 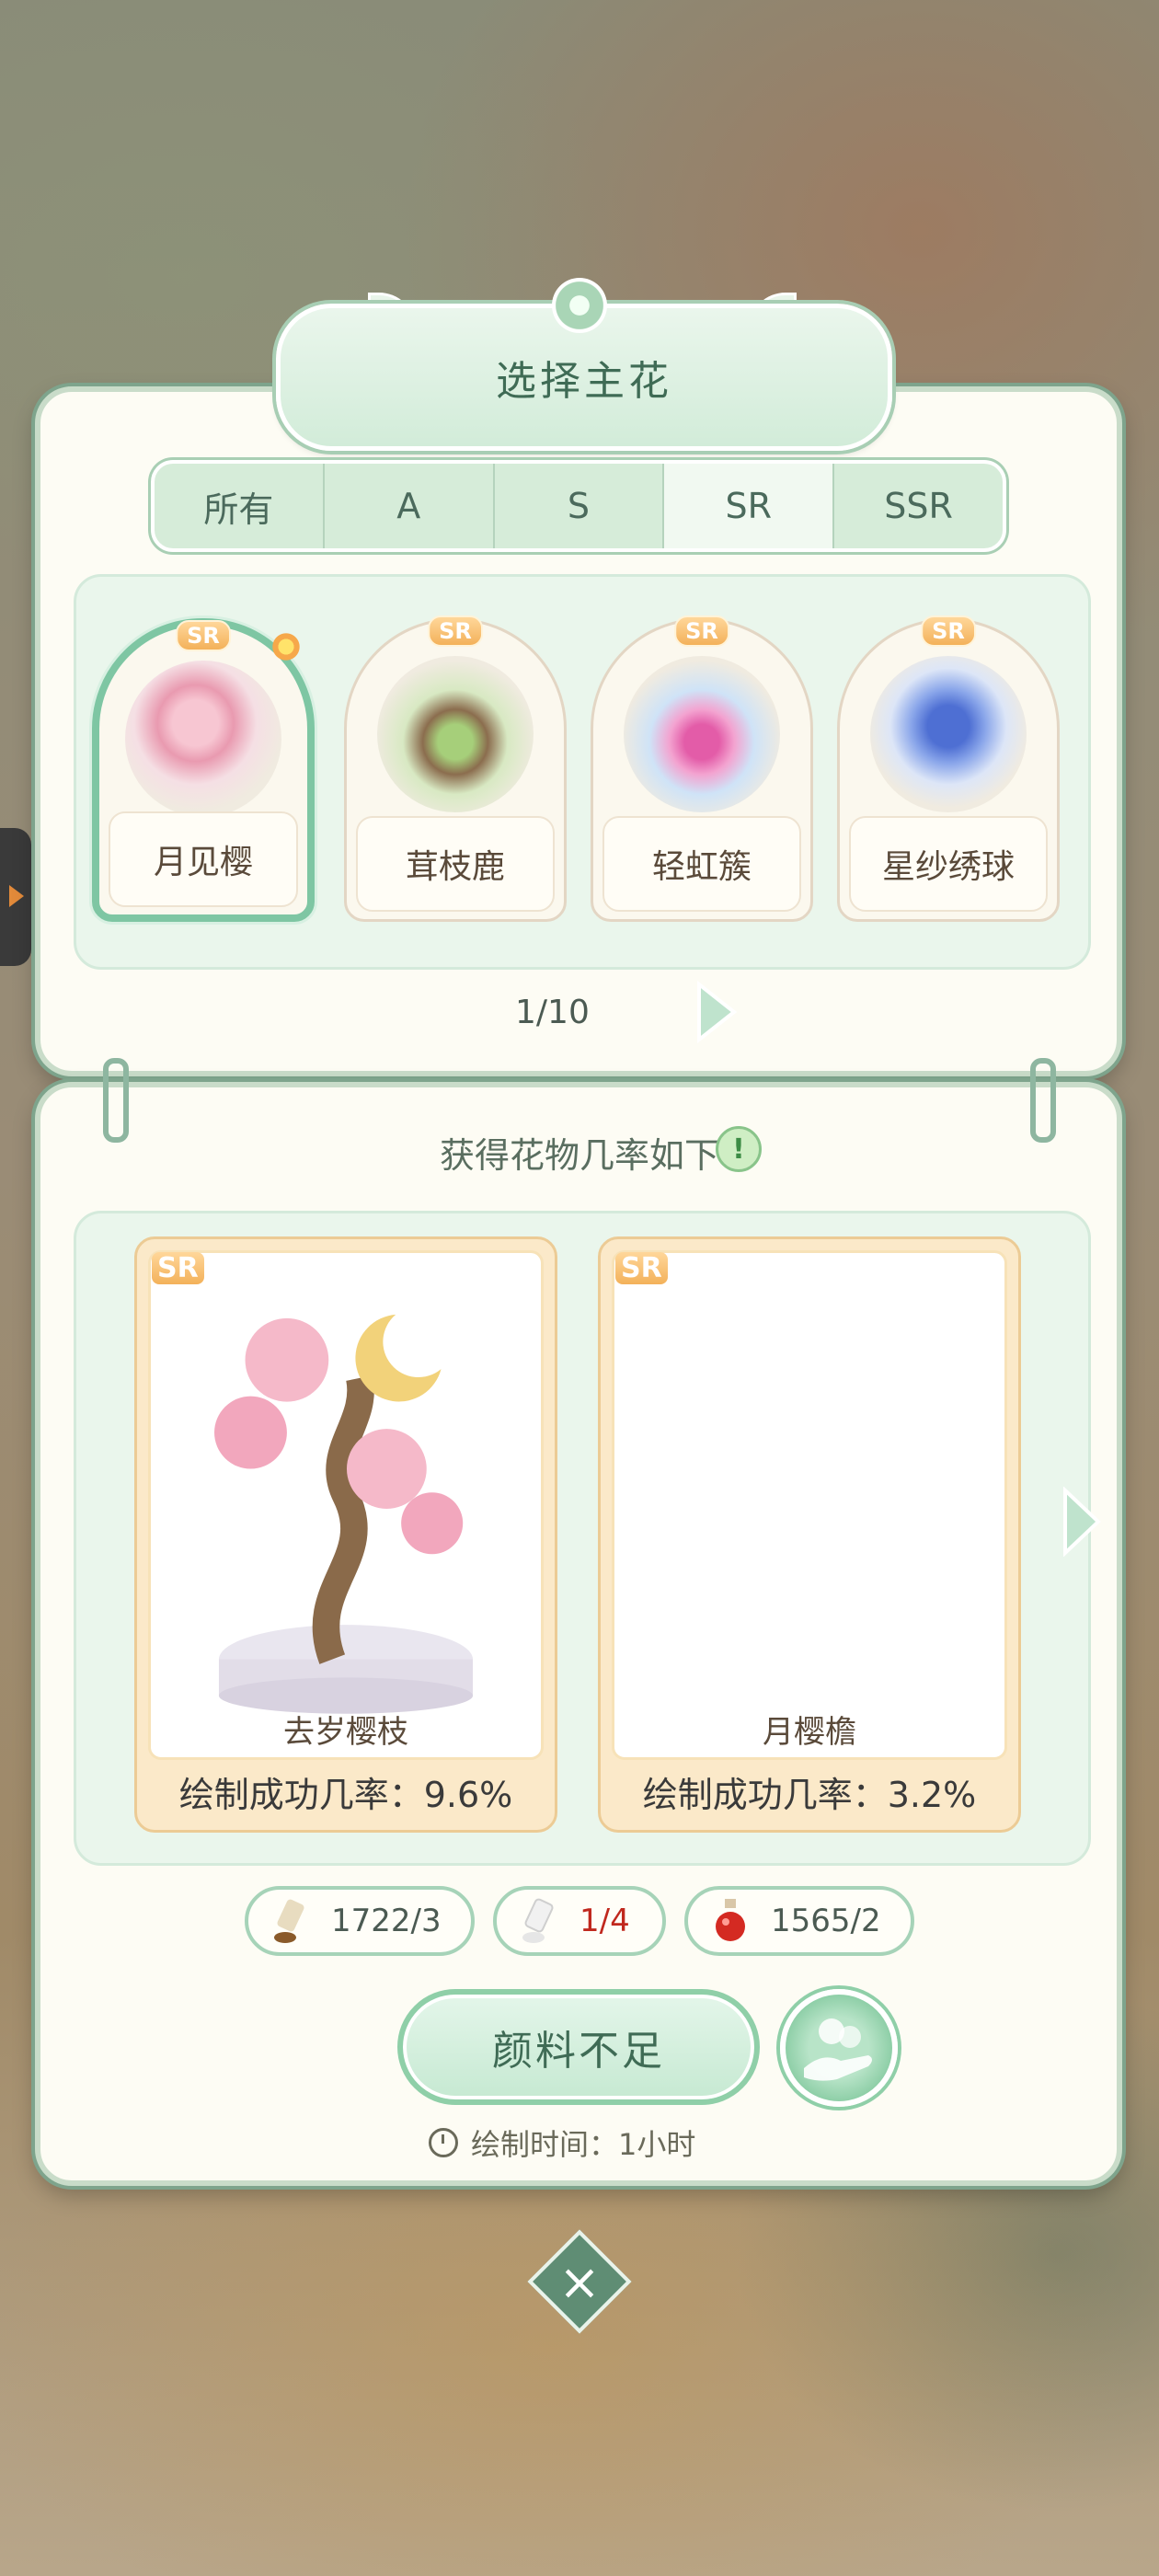 What do you see at coordinates (739, 1149) in the screenshot?
I see `info-icon: !` at bounding box center [739, 1149].